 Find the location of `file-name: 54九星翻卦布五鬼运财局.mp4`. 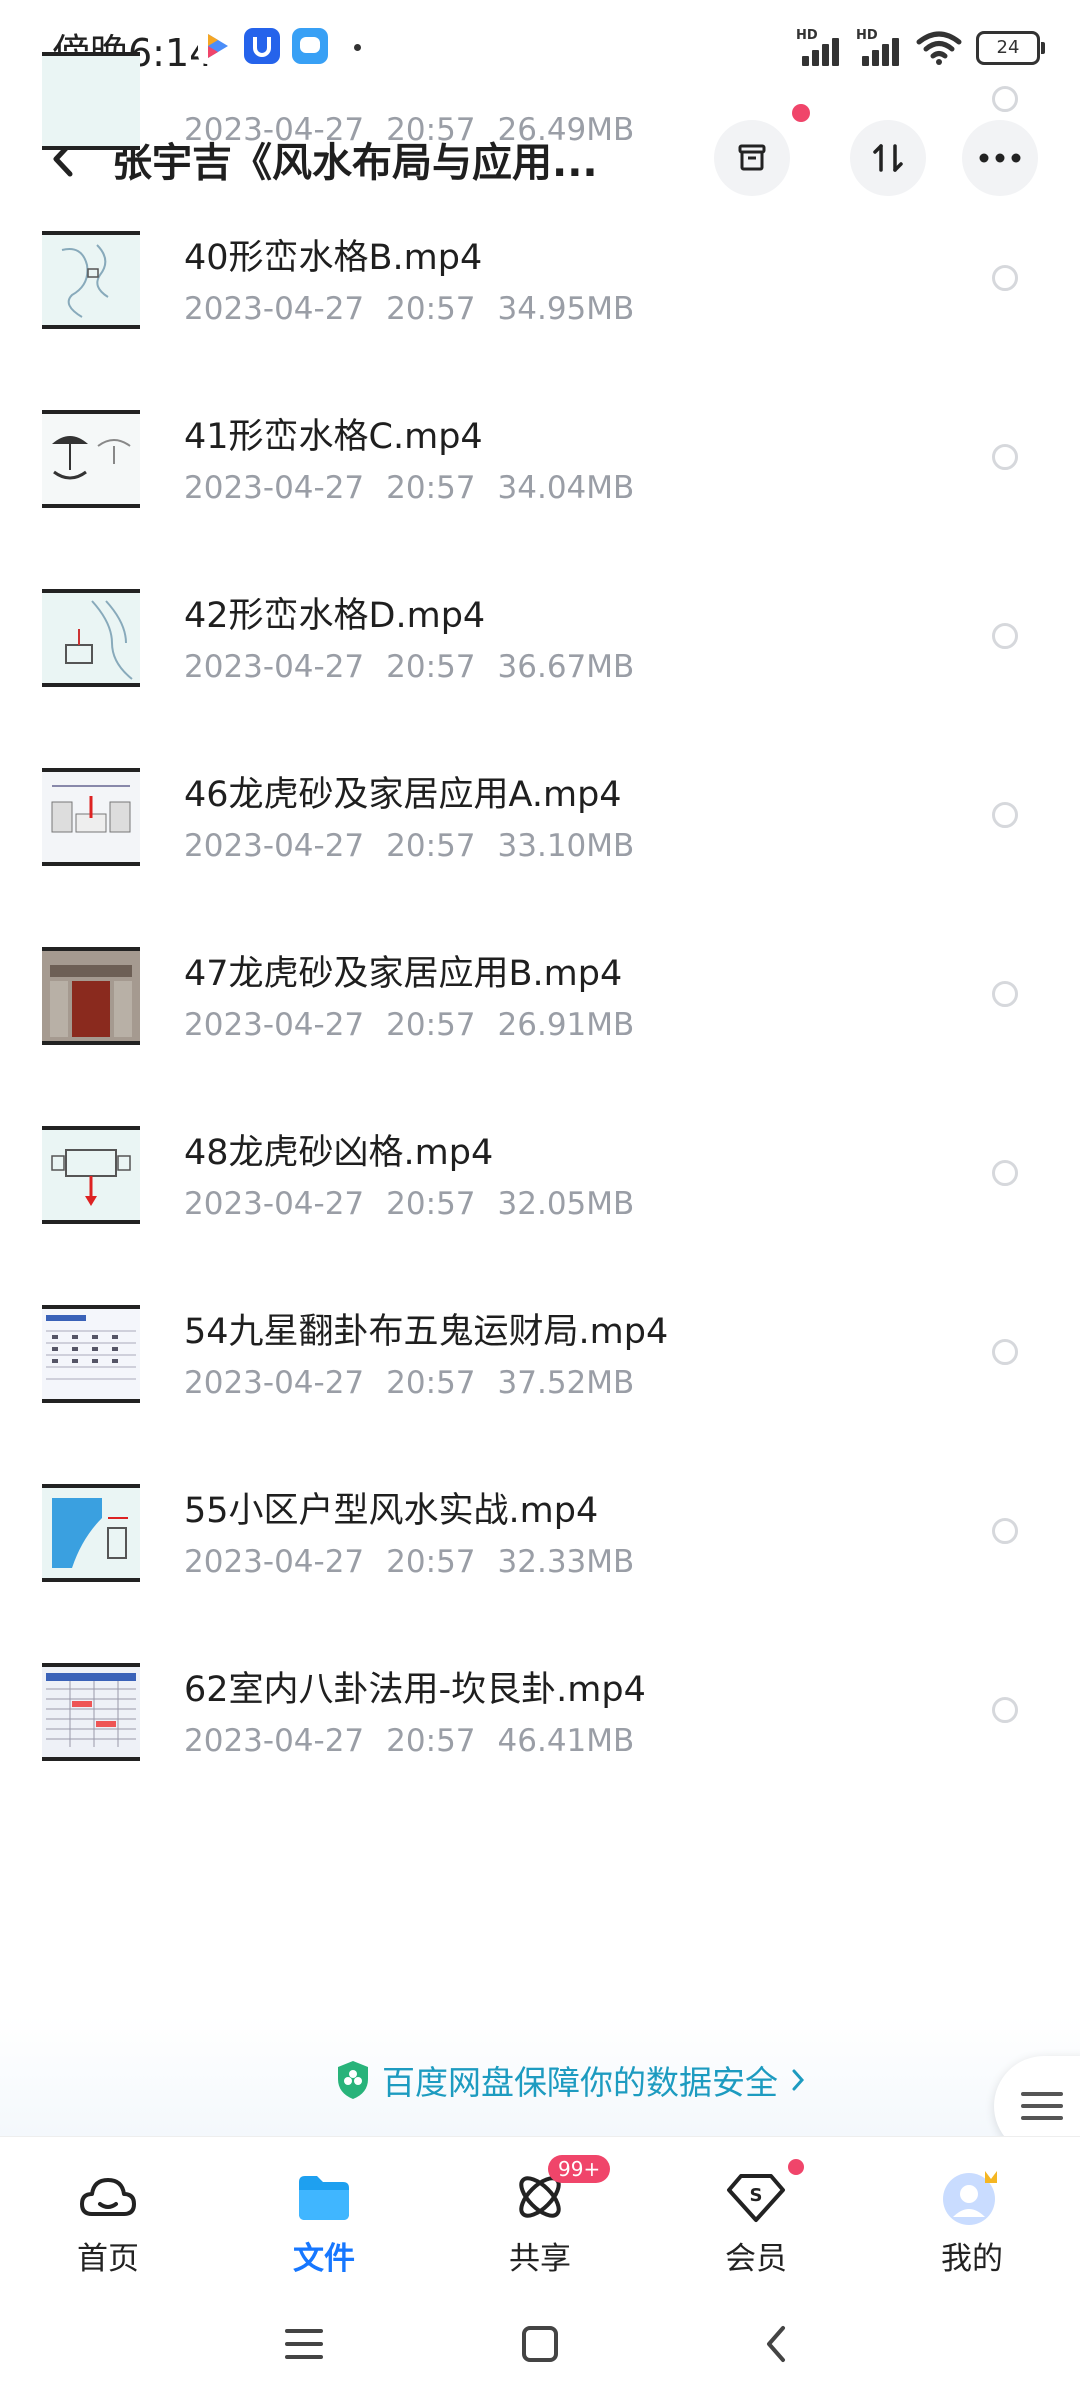

file-name: 54九星翻卦布五鬼运财局.mp4 is located at coordinates (426, 1332).